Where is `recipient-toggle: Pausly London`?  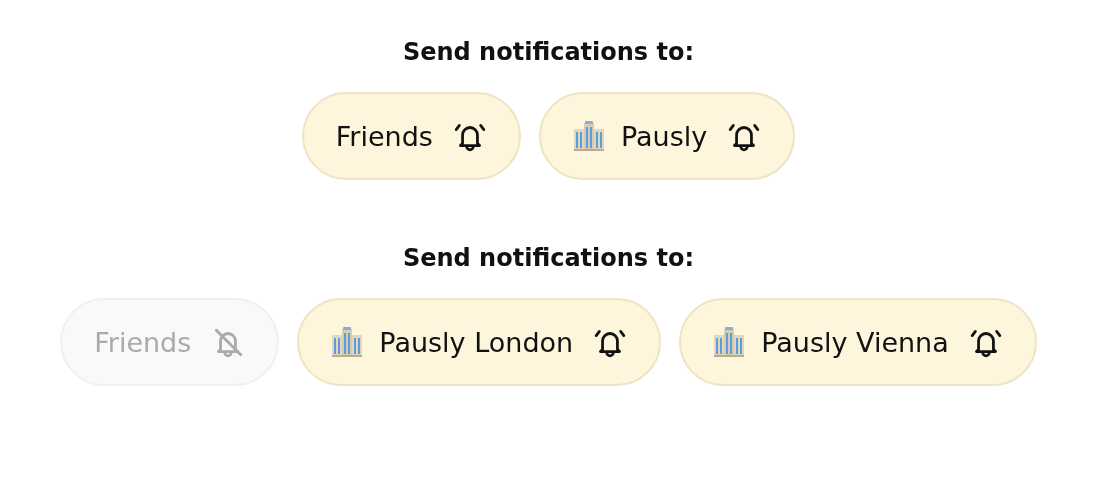 recipient-toggle: Pausly London is located at coordinates (479, 342).